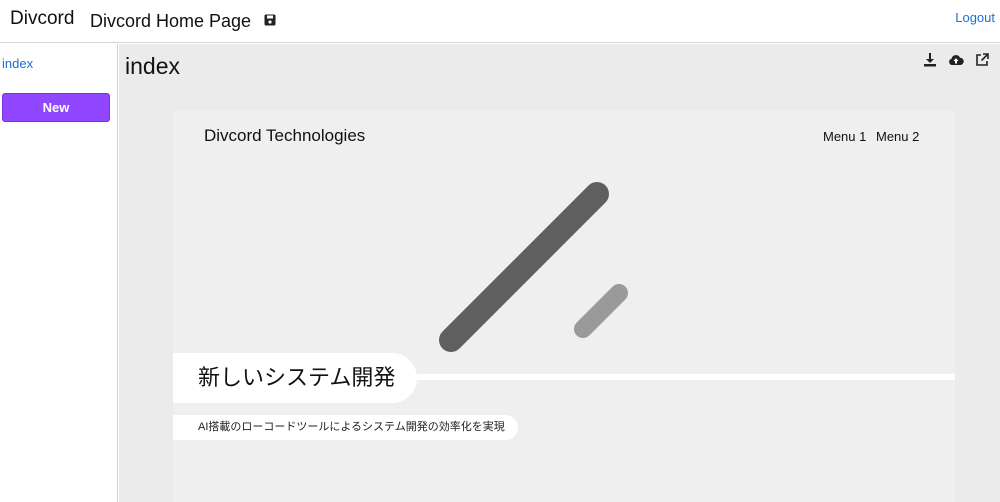 This screenshot has width=1000, height=502. Describe the element at coordinates (152, 66) in the screenshot. I see `document-title: index` at that location.